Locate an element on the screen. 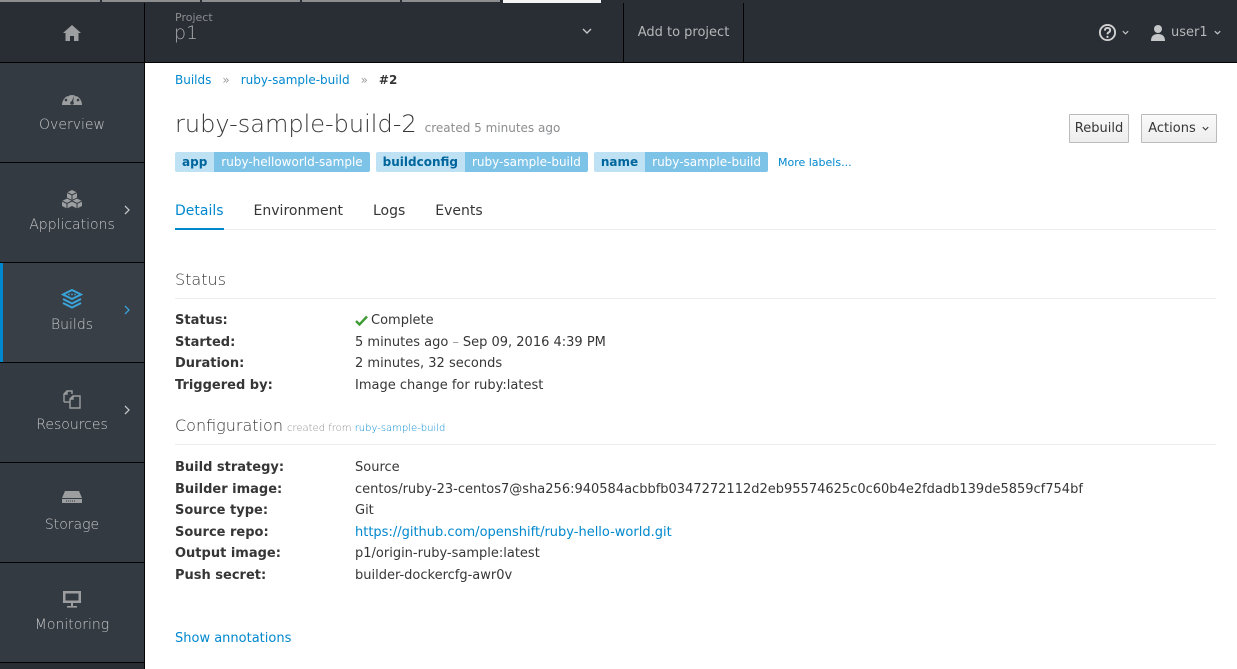 The height and width of the screenshot is (669, 1237). rebuild-button: Rebuild is located at coordinates (1099, 128).